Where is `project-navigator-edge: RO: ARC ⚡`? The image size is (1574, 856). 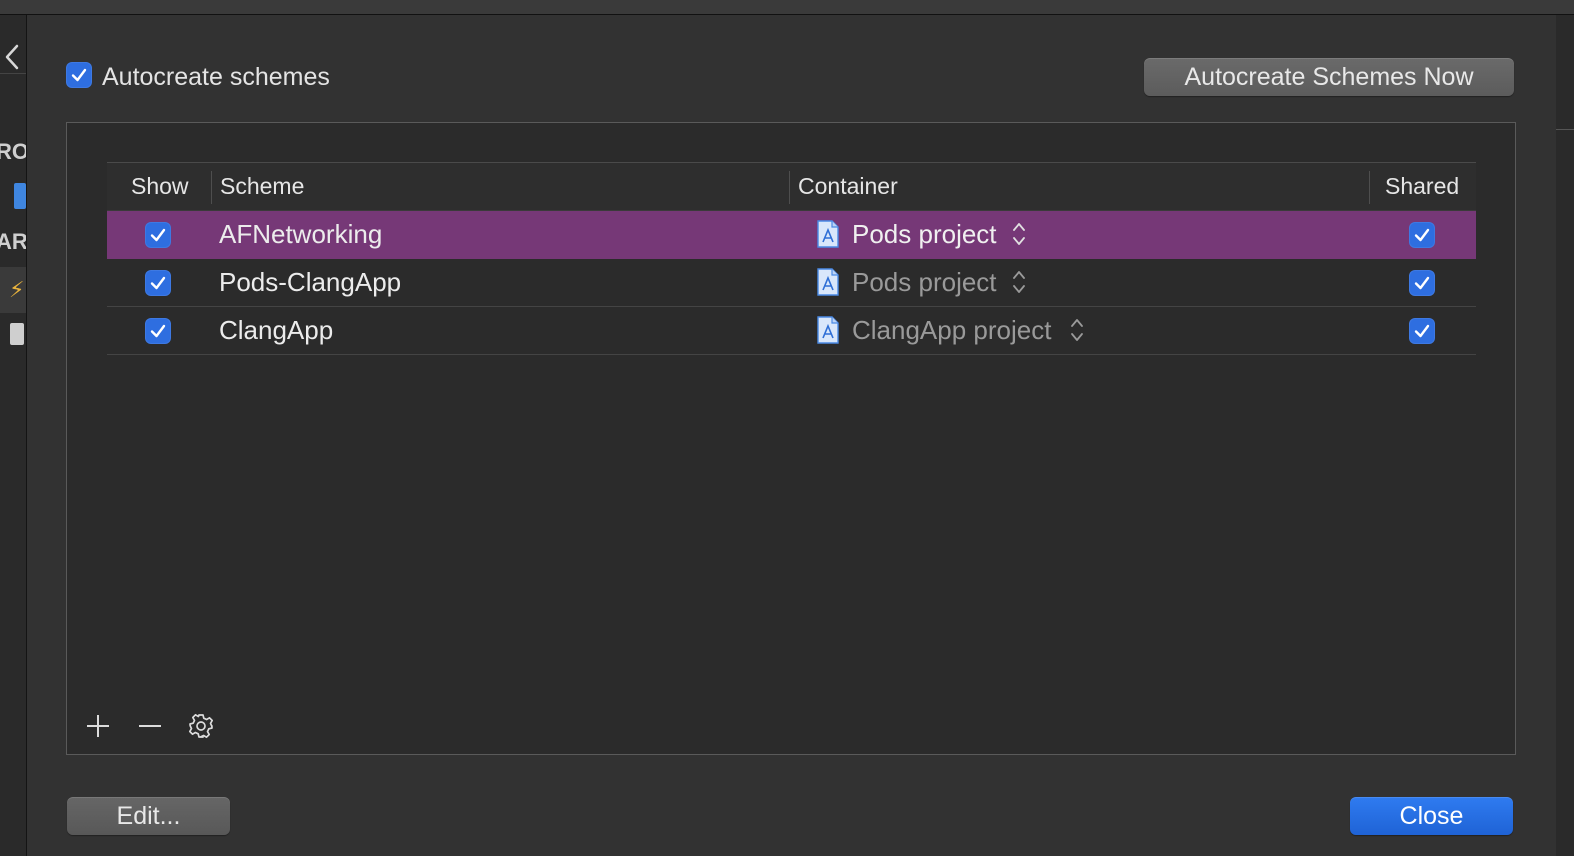 project-navigator-edge: RO: ARC ⚡ is located at coordinates (13, 435).